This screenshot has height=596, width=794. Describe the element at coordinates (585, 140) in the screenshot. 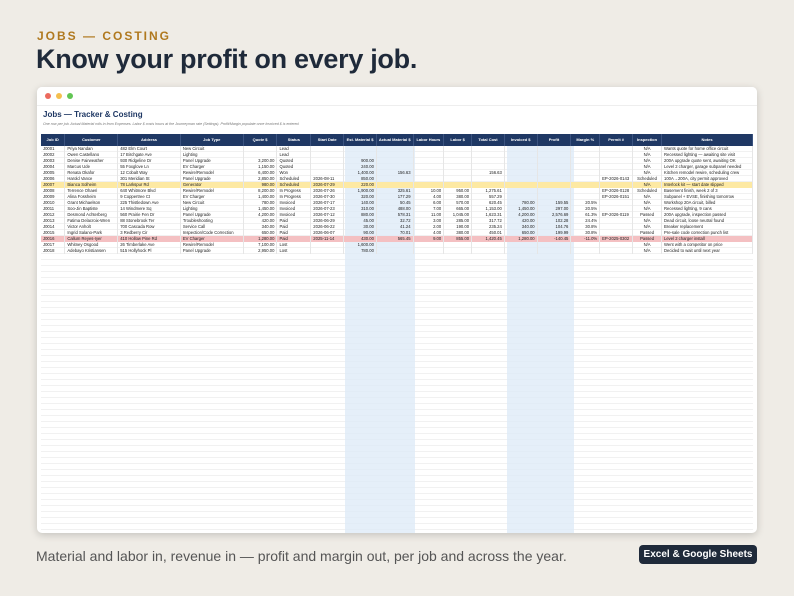

I see `col-header-margin: Margin %` at that location.